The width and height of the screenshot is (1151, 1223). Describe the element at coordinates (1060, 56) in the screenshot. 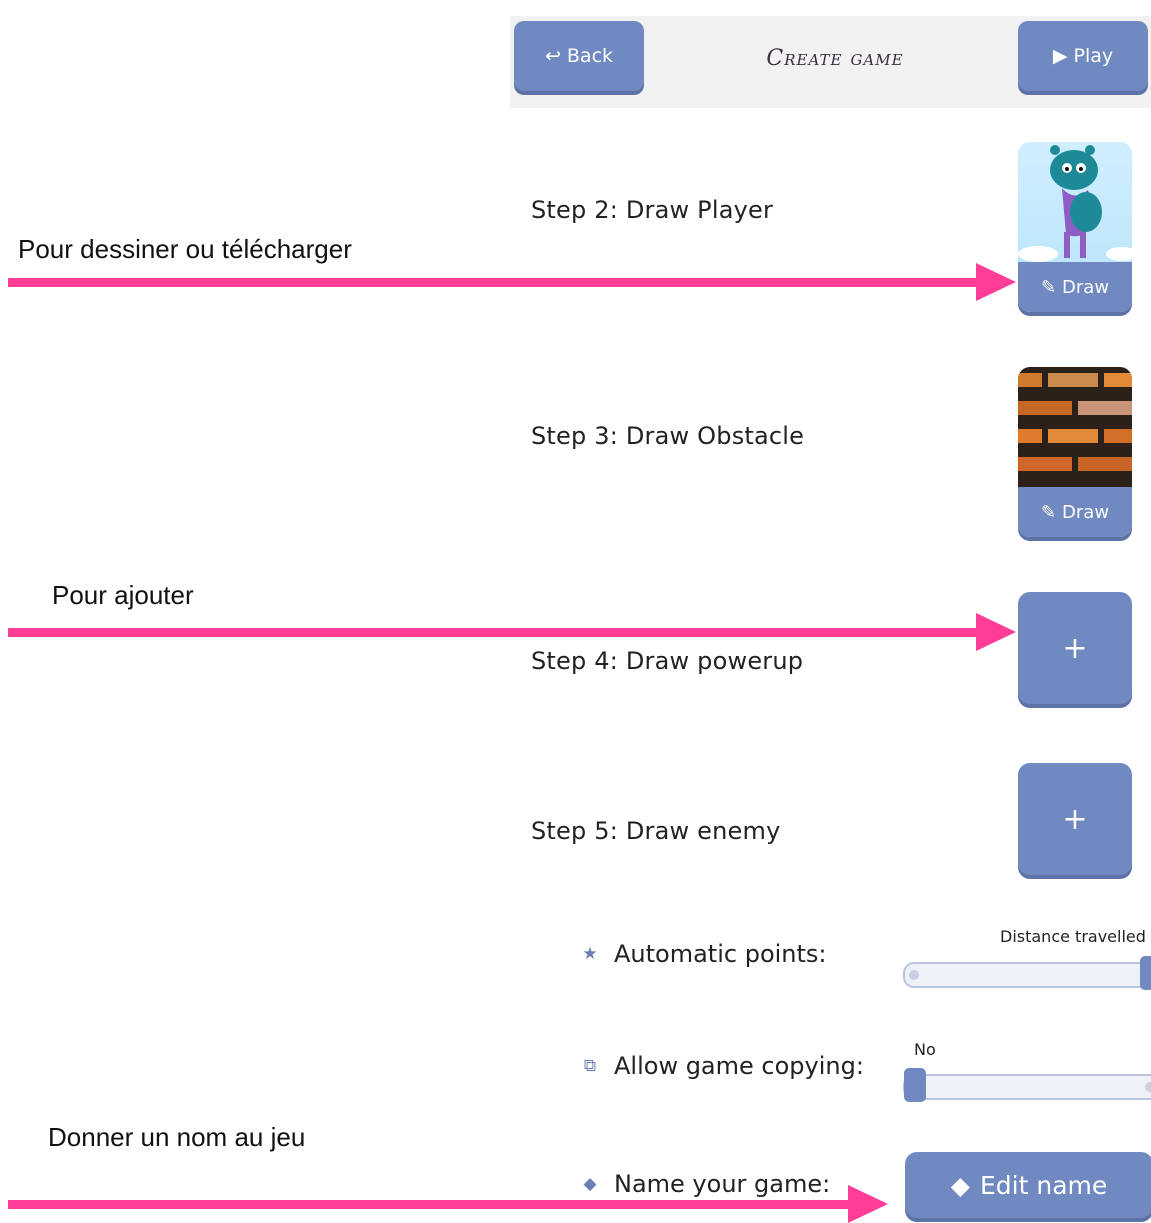

I see `play-icon: ▶` at that location.